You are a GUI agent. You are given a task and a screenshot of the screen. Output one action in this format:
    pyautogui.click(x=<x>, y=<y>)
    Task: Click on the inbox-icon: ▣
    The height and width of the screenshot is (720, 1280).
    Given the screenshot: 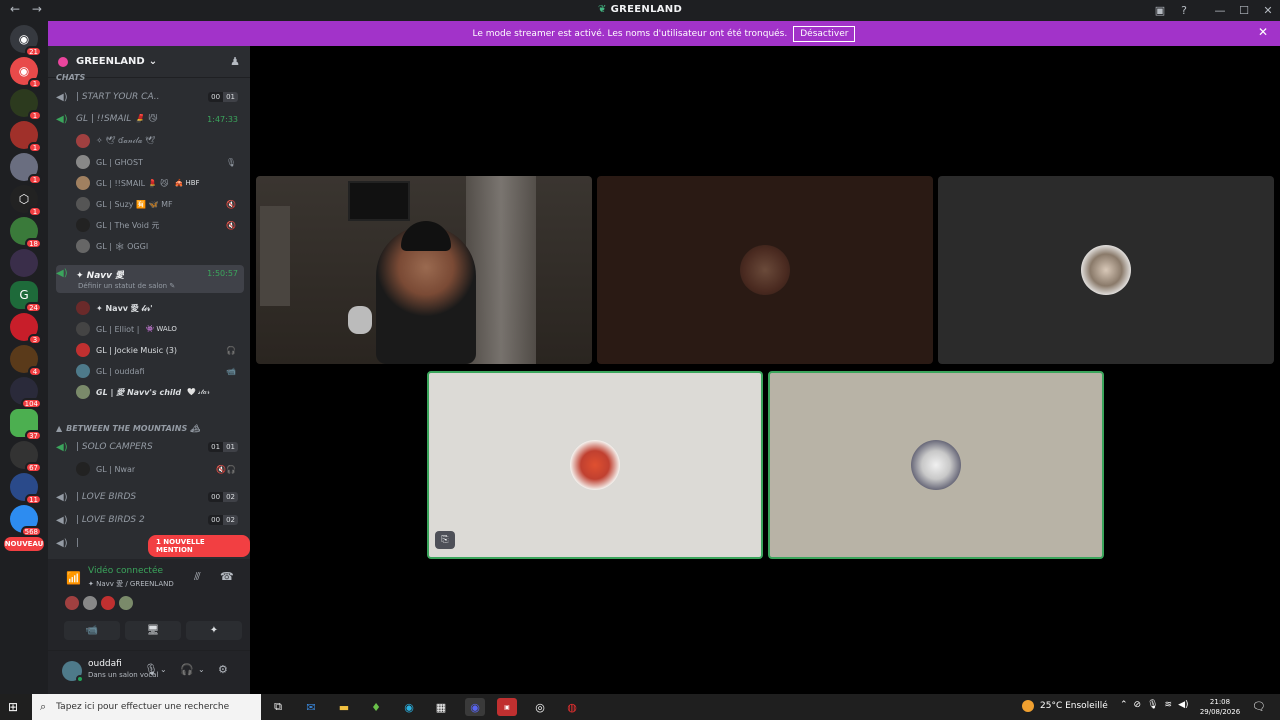 What is the action you would take?
    pyautogui.click(x=1160, y=10)
    